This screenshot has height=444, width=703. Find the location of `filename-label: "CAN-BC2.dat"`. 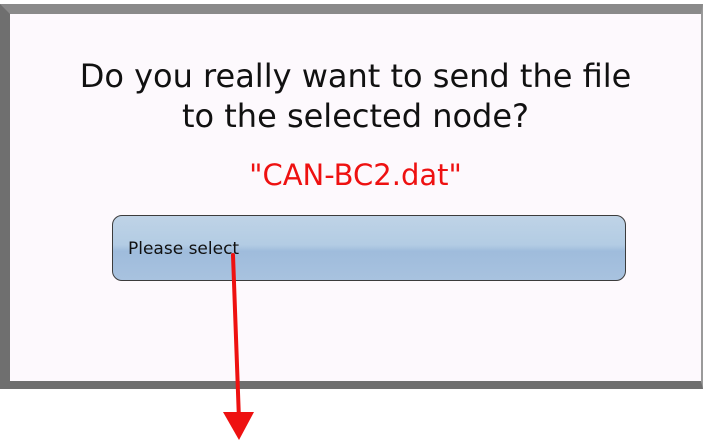

filename-label: "CAN-BC2.dat" is located at coordinates (355, 175).